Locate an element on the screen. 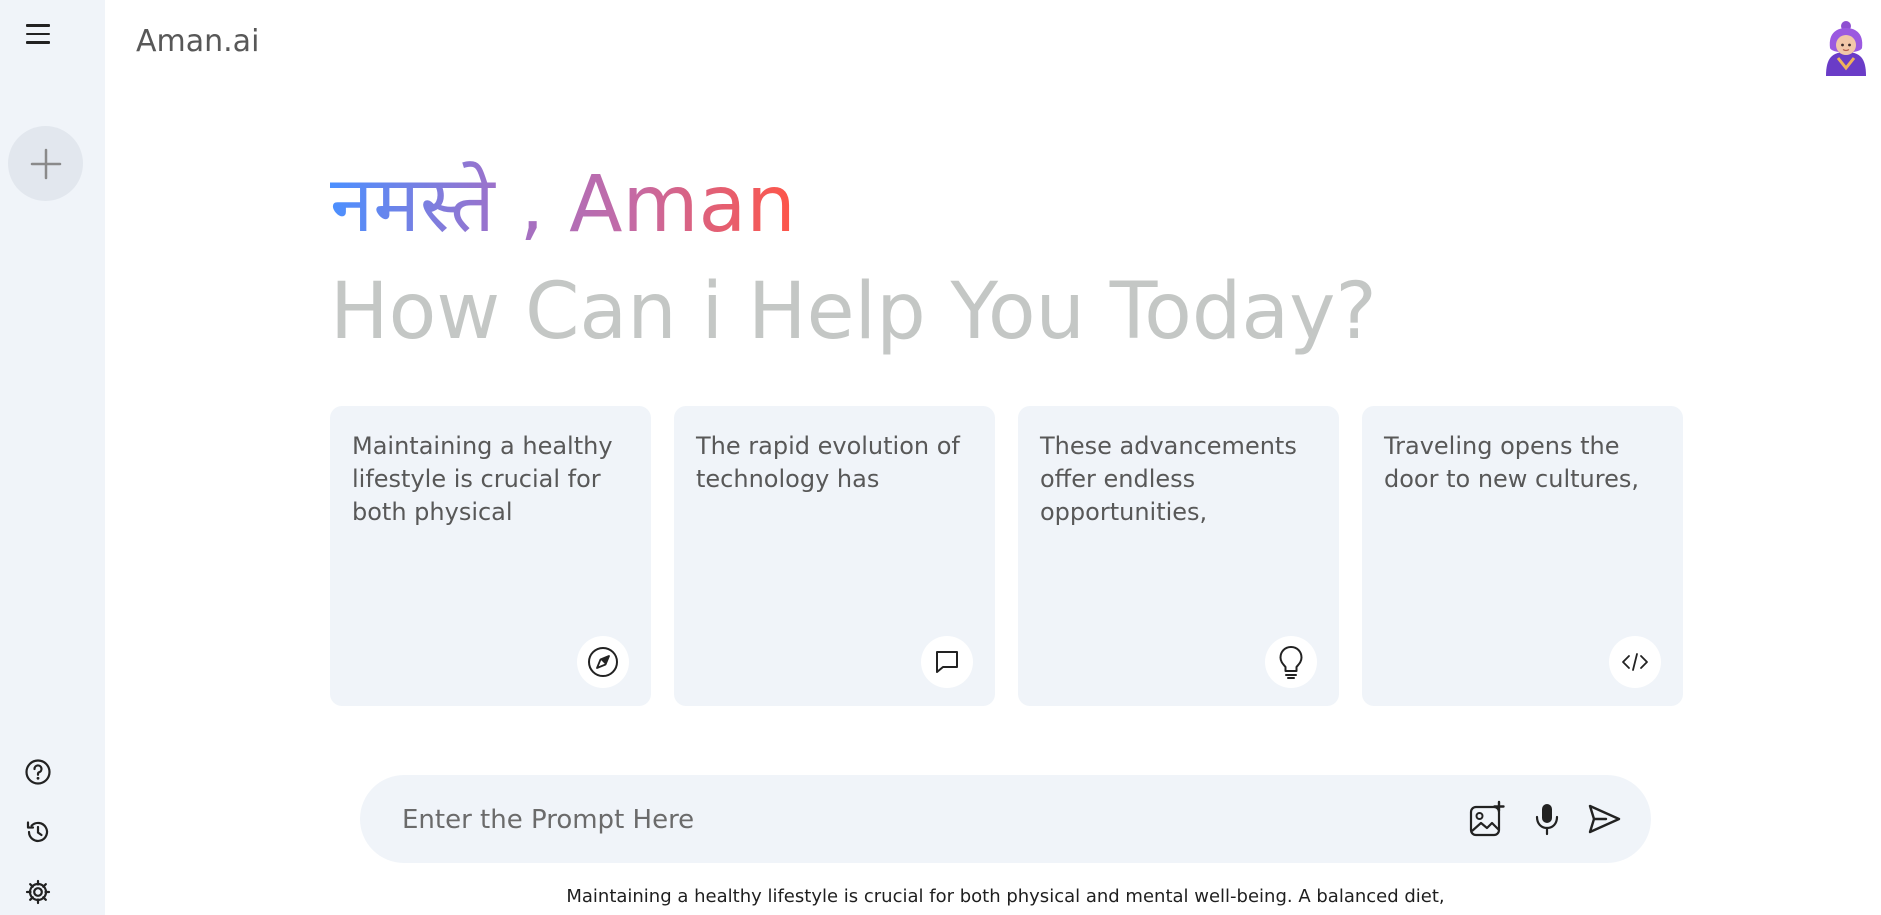  gallery-icon is located at coordinates (1487, 818).